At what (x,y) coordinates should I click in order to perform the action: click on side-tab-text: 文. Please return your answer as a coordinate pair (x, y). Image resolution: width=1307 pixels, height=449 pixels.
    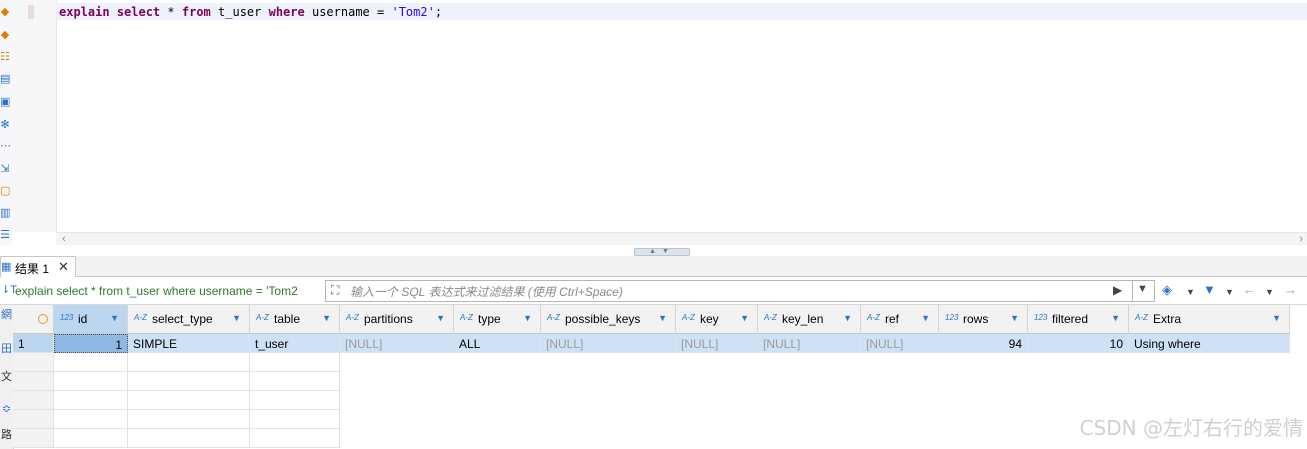
    Looking at the image, I should click on (6, 377).